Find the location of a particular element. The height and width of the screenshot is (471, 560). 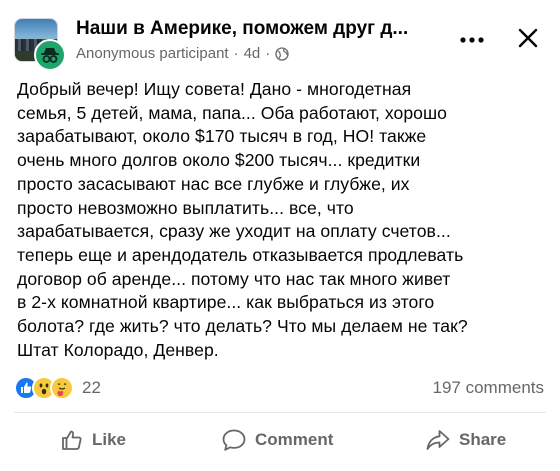

author-name: Anonymous participant is located at coordinates (152, 53).